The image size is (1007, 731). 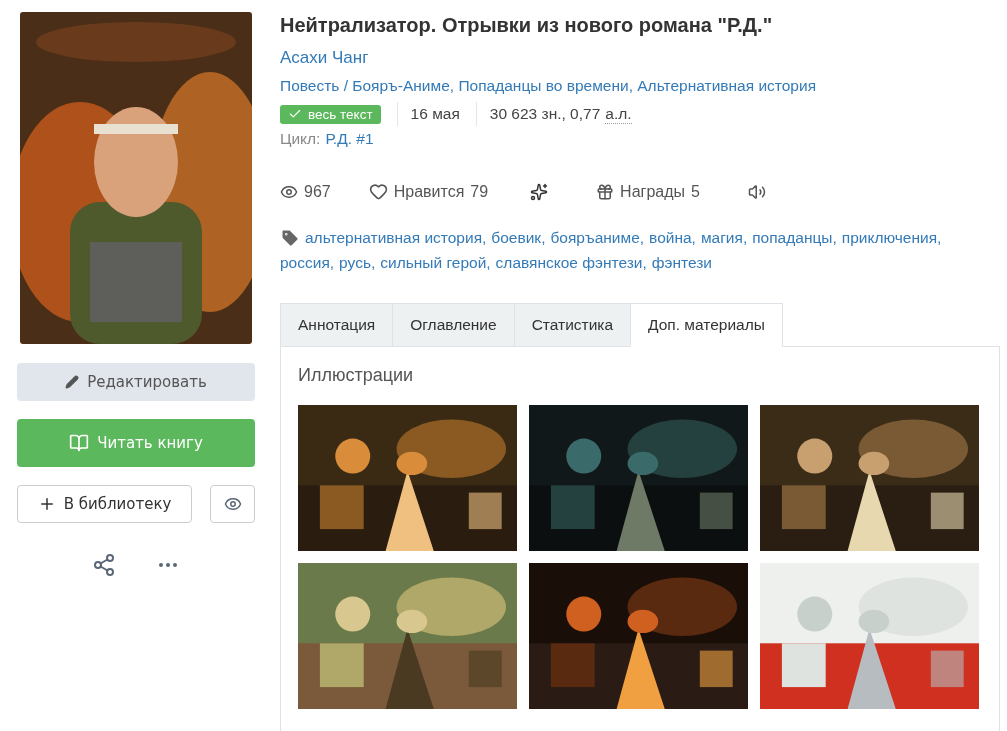 What do you see at coordinates (891, 237) in the screenshot?
I see `tag-link: приключения,` at bounding box center [891, 237].